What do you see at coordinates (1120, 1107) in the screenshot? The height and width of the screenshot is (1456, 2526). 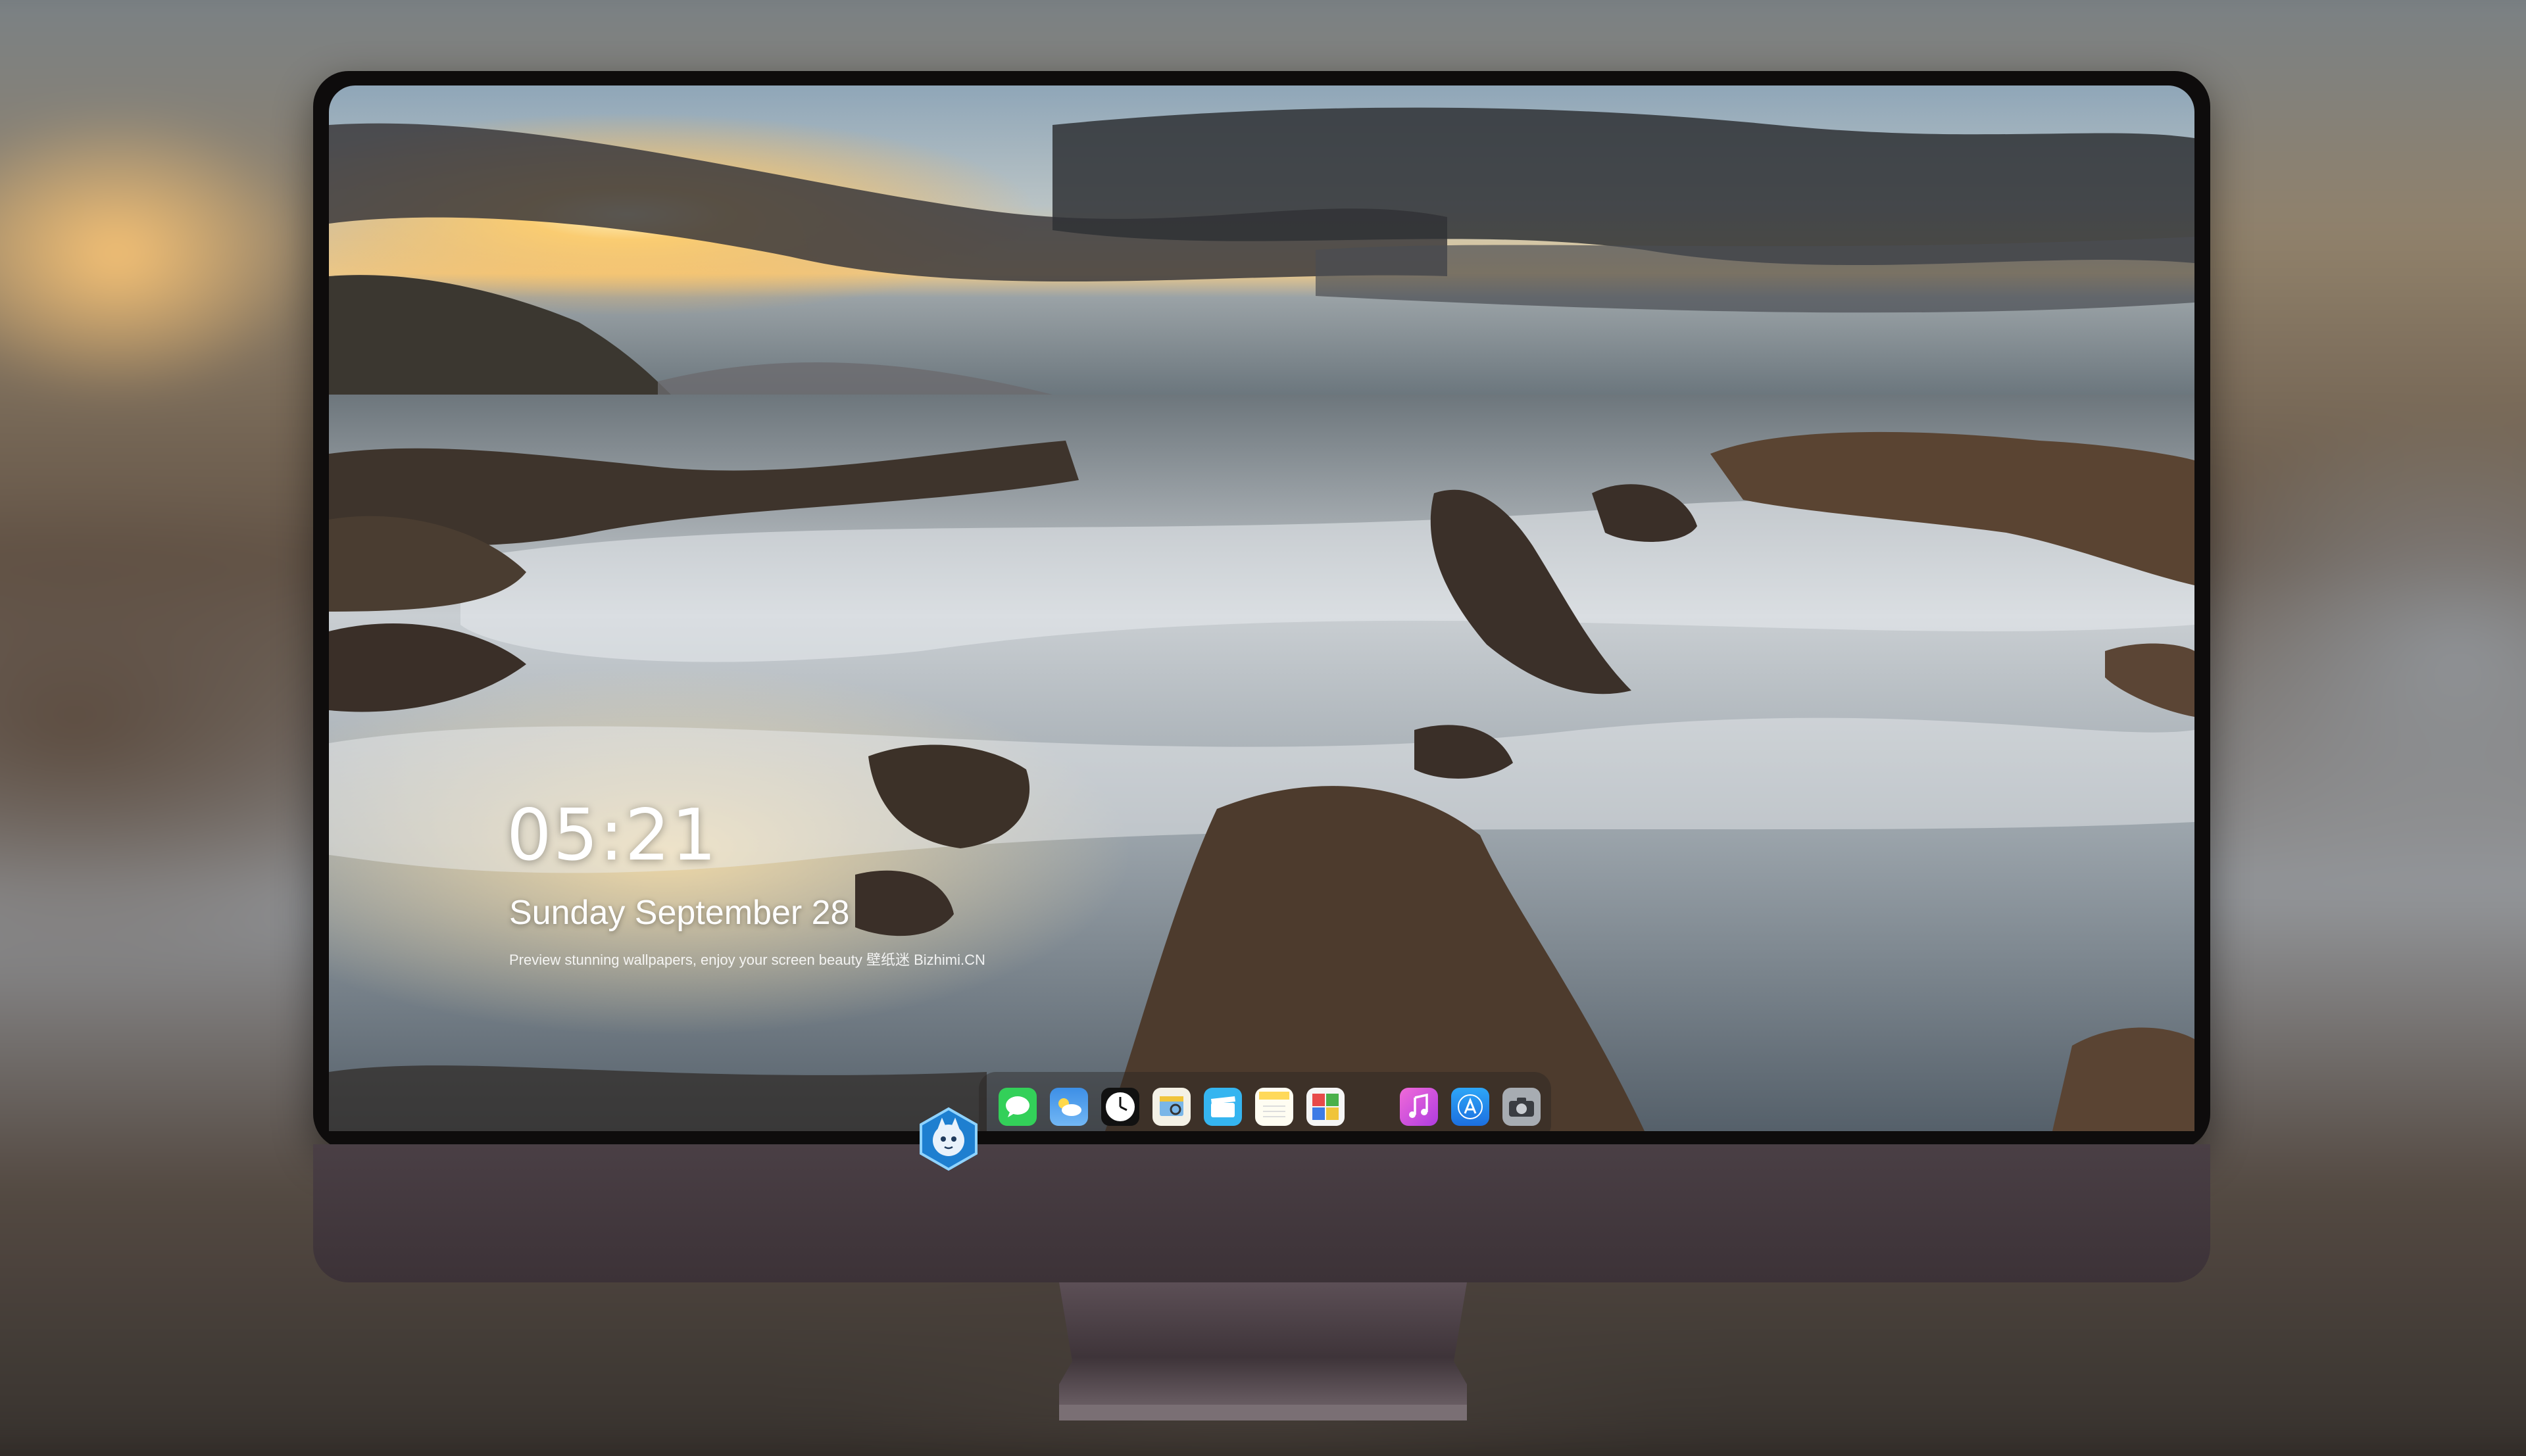 I see `clock-icon` at bounding box center [1120, 1107].